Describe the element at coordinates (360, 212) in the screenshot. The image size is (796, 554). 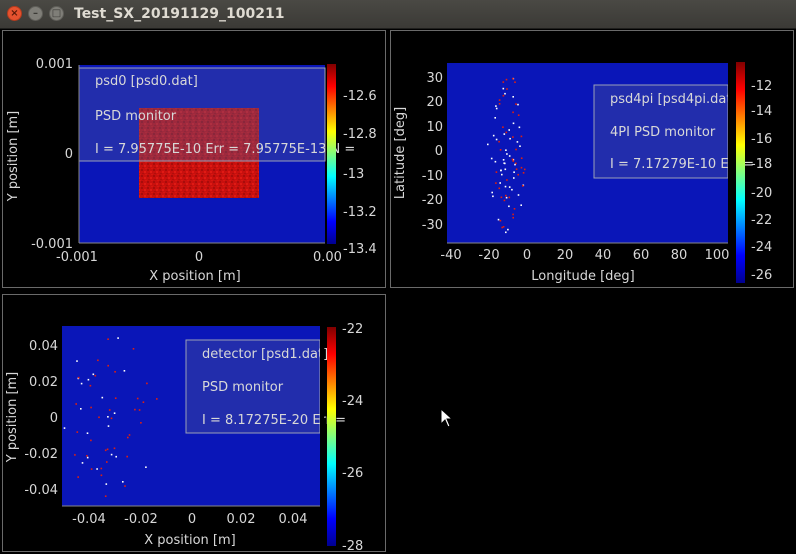
I see `colorbar-tick-label: -13.2` at that location.